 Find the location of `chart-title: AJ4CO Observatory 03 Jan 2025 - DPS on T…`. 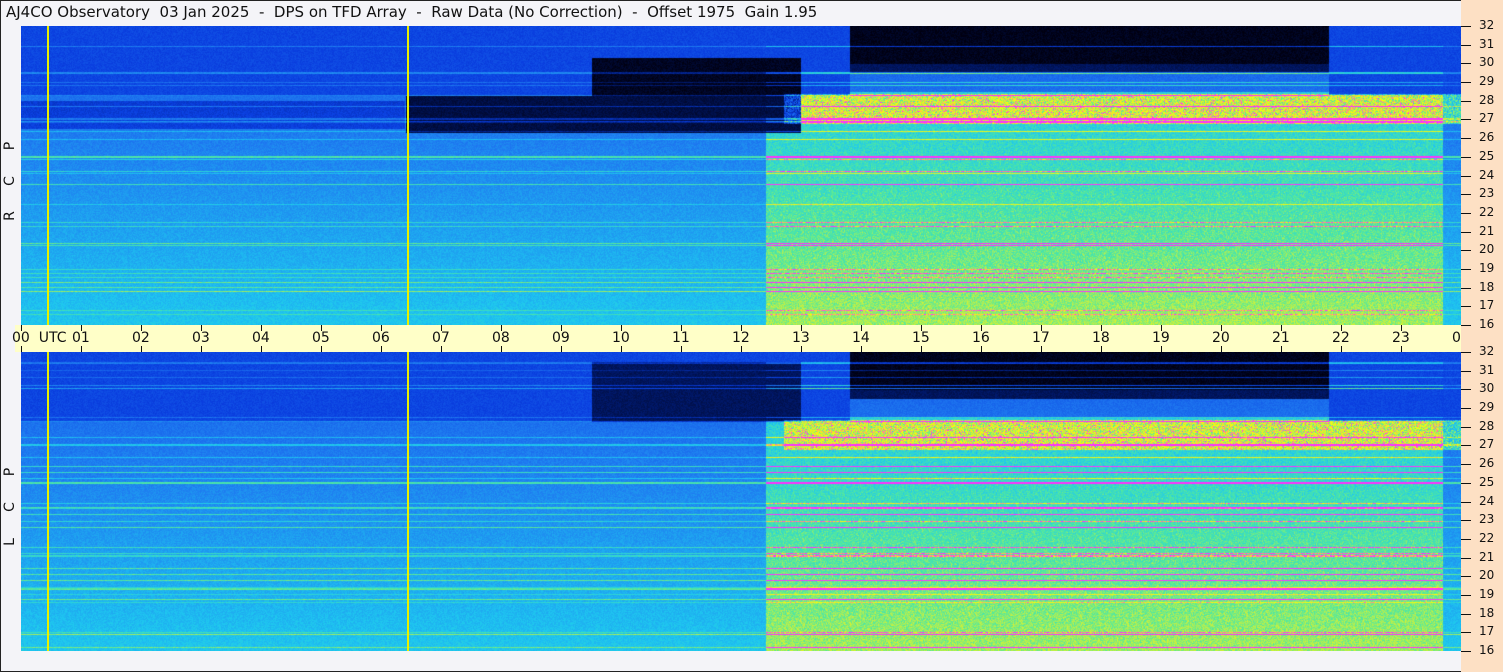

chart-title: AJ4CO Observatory 03 Jan 2025 - DPS on T… is located at coordinates (412, 12).